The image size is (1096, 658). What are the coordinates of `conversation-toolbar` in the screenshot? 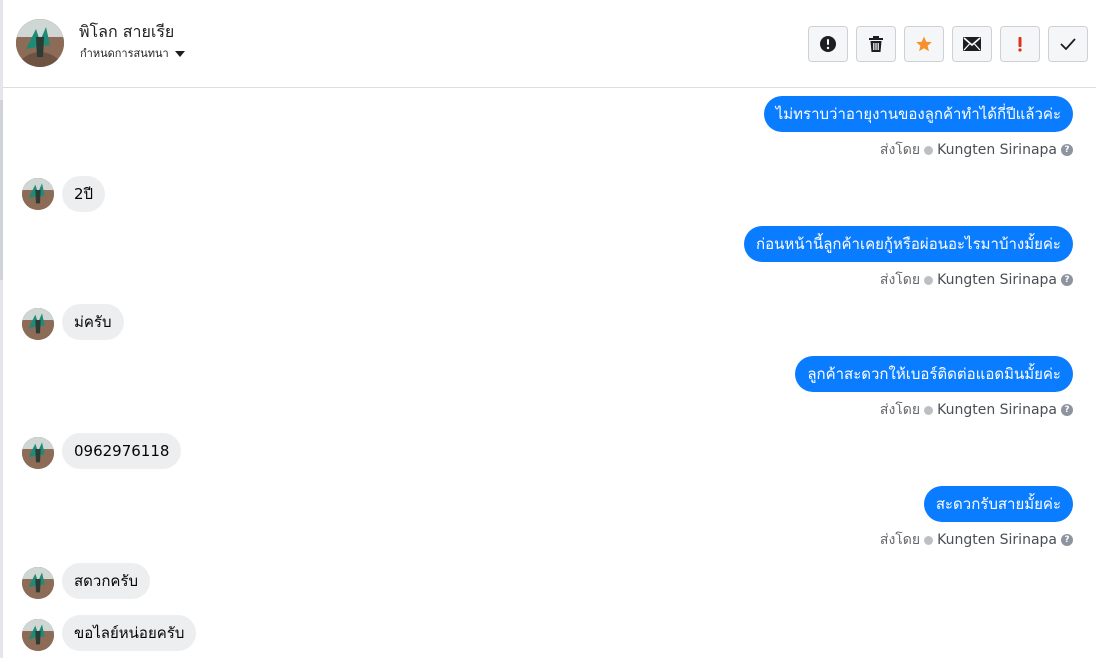 It's located at (948, 44).